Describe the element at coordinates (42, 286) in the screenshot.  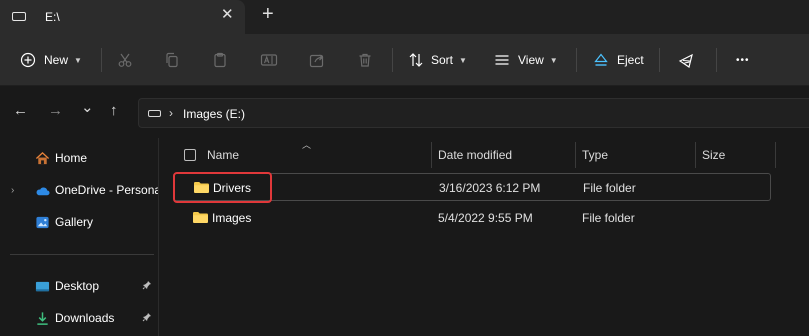
I see `desktop-icon` at that location.